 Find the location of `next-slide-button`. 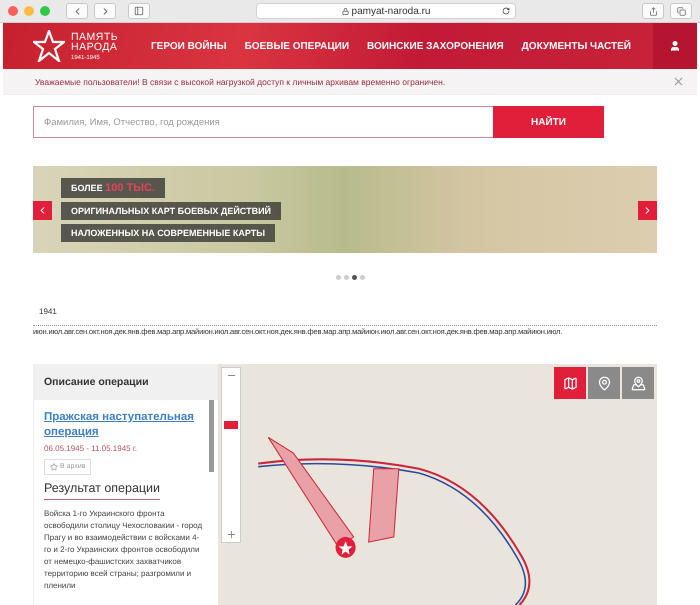

next-slide-button is located at coordinates (647, 210).